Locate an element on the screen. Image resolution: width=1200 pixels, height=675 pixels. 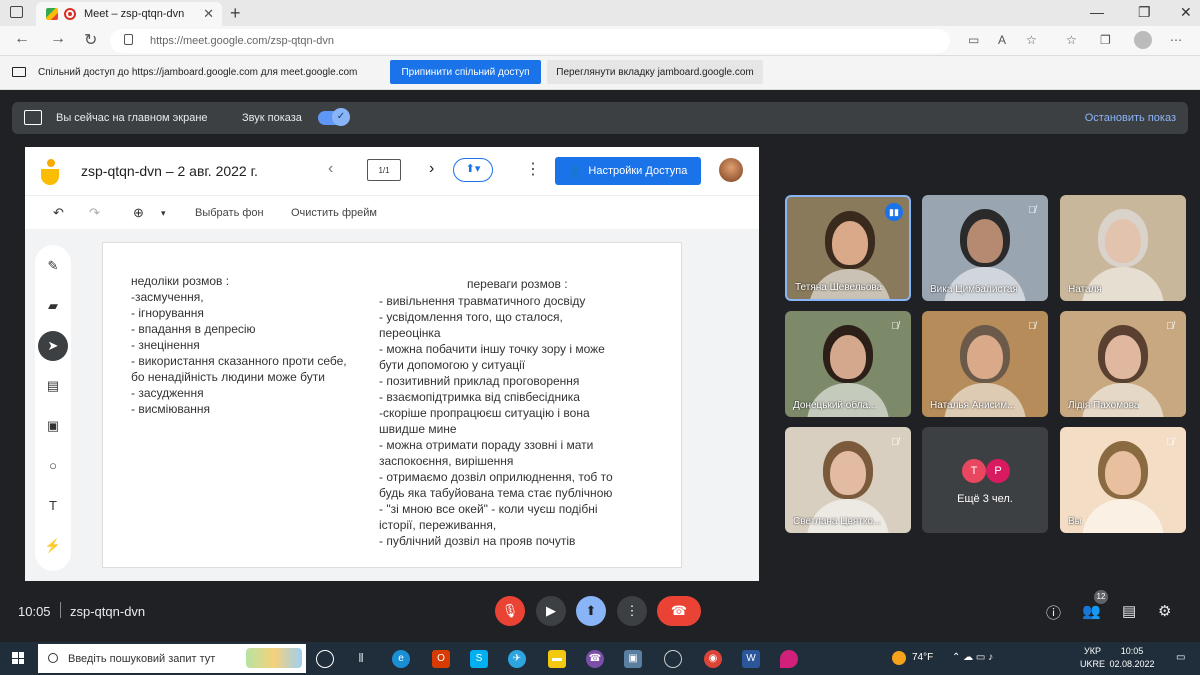
favorites-icon: ☆ is located at coordinates (1071, 40).